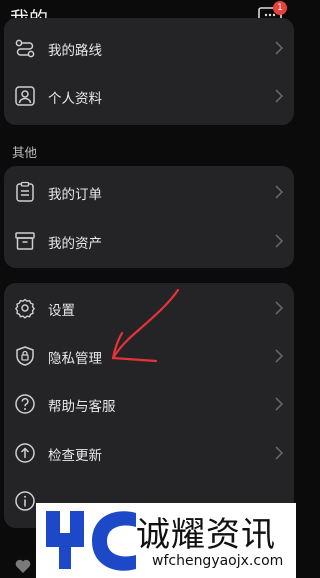 The width and height of the screenshot is (320, 578). Describe the element at coordinates (25, 241) in the screenshot. I see `assets-box-icon` at that location.